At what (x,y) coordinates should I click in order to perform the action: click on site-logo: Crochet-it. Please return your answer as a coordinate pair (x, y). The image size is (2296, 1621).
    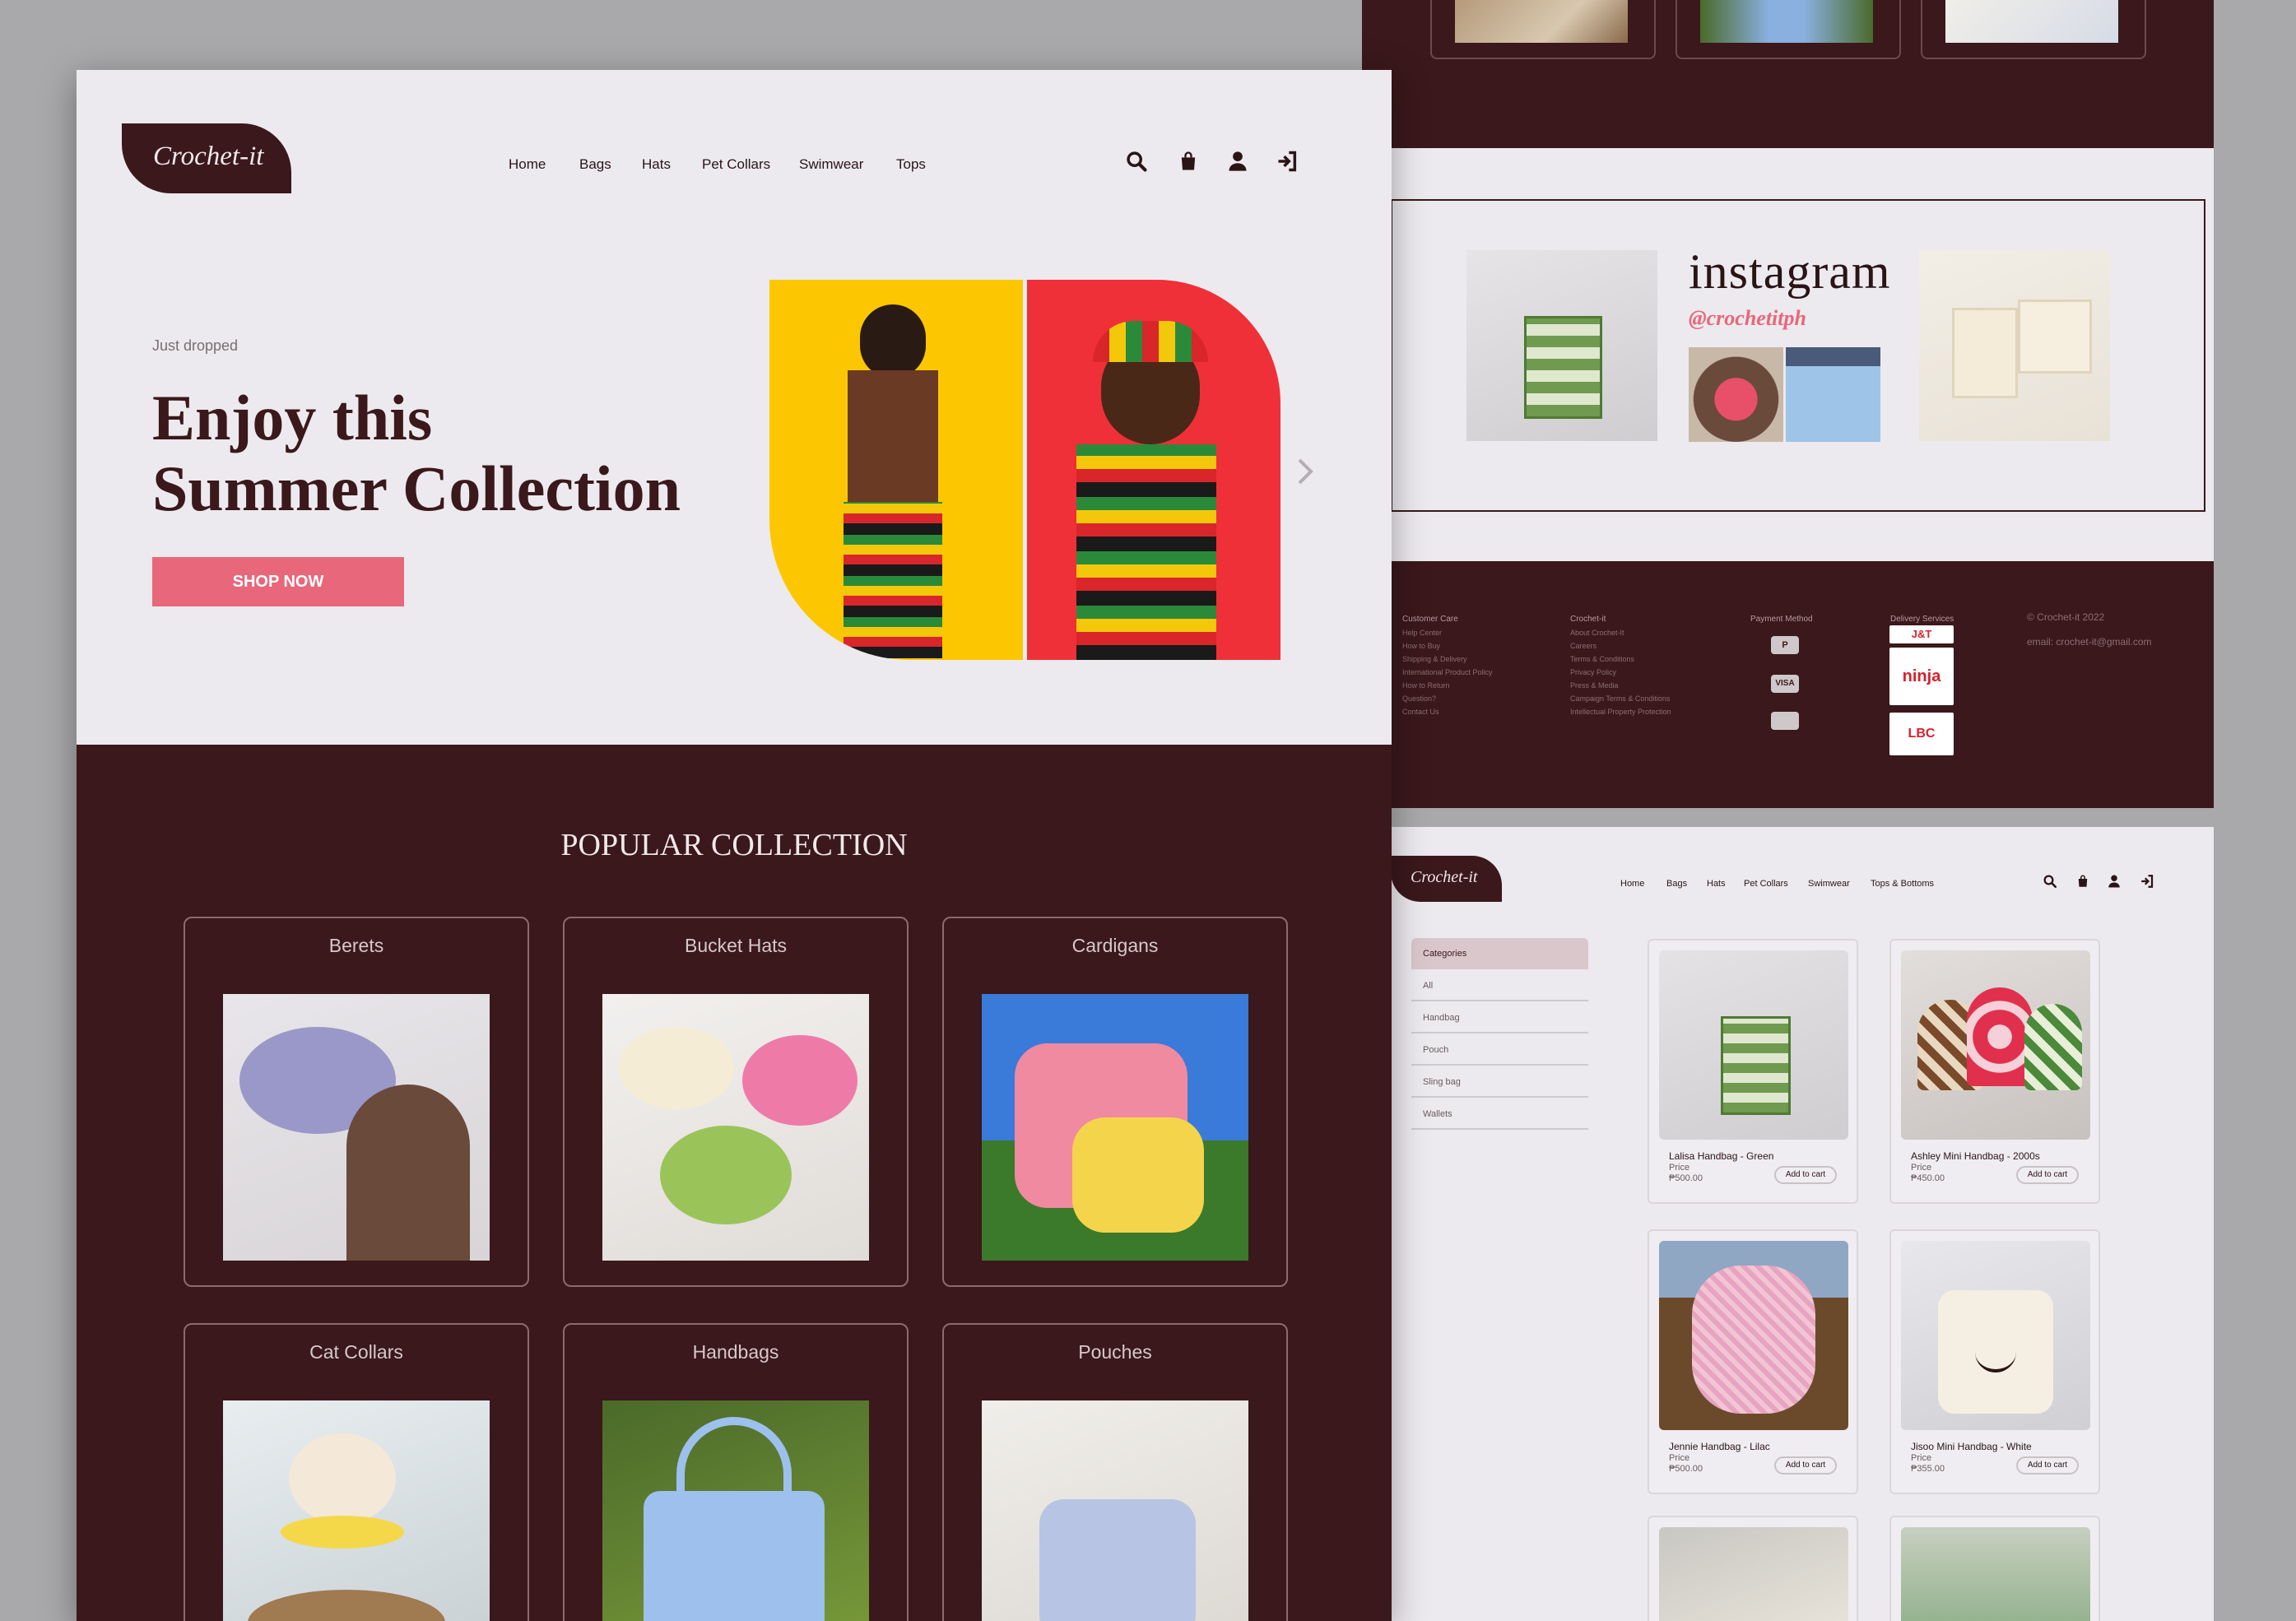
    Looking at the image, I should click on (206, 158).